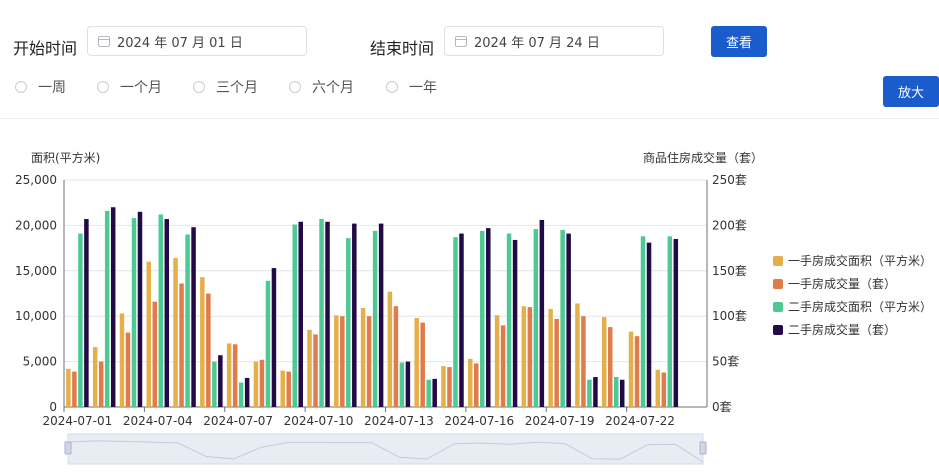 The height and width of the screenshot is (474, 939). What do you see at coordinates (703, 448) in the screenshot?
I see `zoom-handle-right` at bounding box center [703, 448].